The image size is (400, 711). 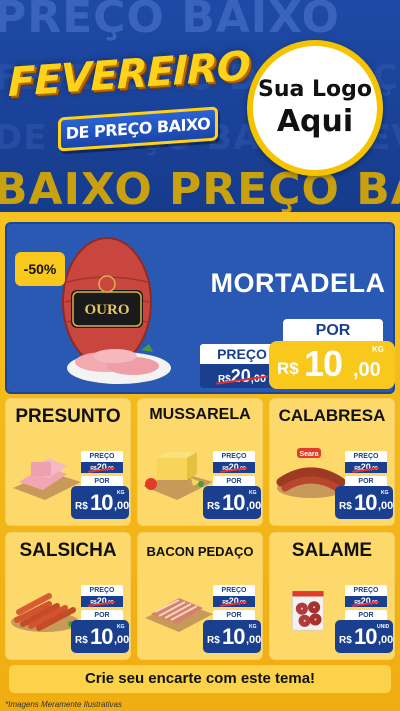 I want to click on logo-placeholder: Sua Logo Aqui, so click(x=315, y=108).